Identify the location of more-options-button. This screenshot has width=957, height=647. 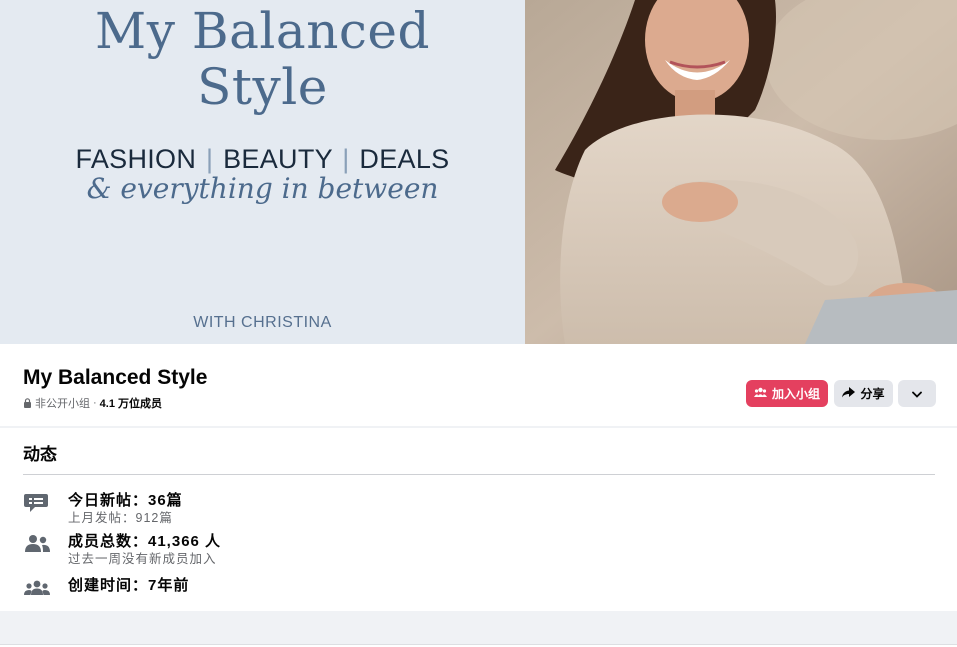
(917, 393).